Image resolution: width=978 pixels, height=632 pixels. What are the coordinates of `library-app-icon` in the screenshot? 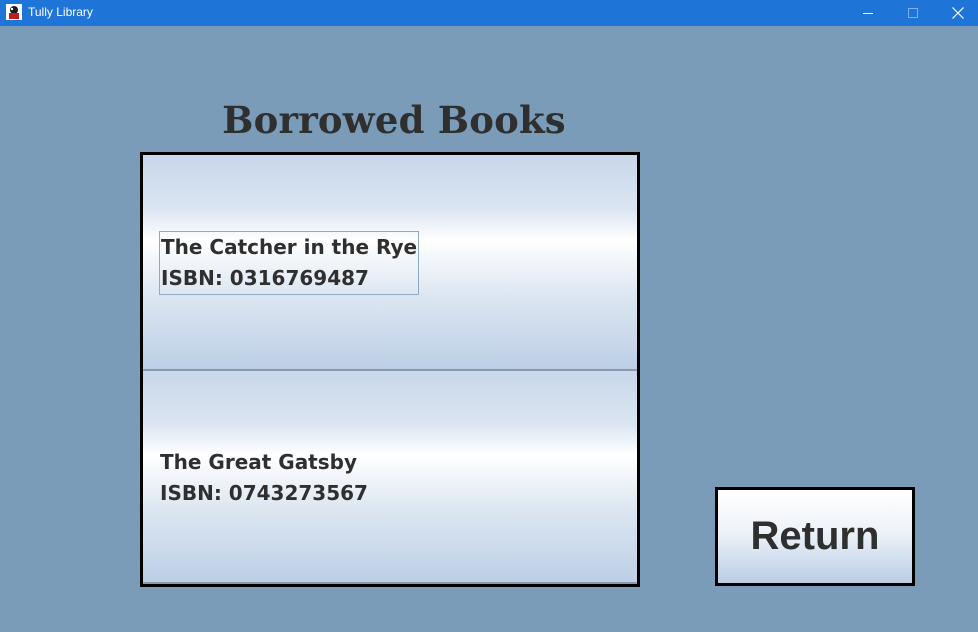 It's located at (14, 12).